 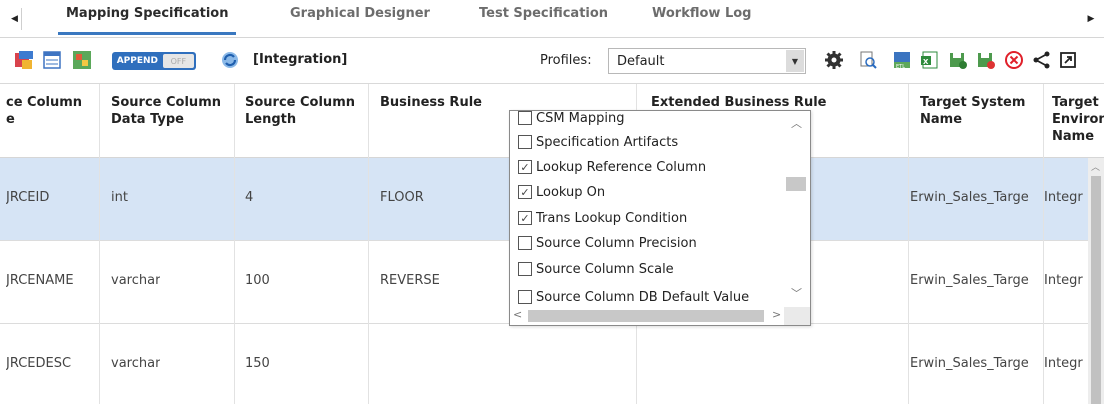 What do you see at coordinates (621, 167) in the screenshot?
I see `column-option-label: Lookup Reference Column` at bounding box center [621, 167].